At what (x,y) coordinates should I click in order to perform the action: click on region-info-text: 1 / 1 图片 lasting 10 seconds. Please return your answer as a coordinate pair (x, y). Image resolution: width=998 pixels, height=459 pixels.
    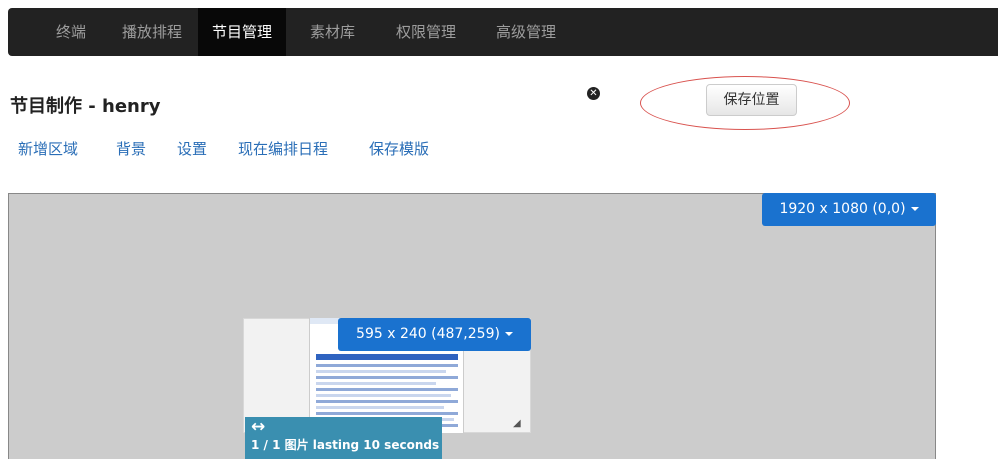
    Looking at the image, I should click on (345, 445).